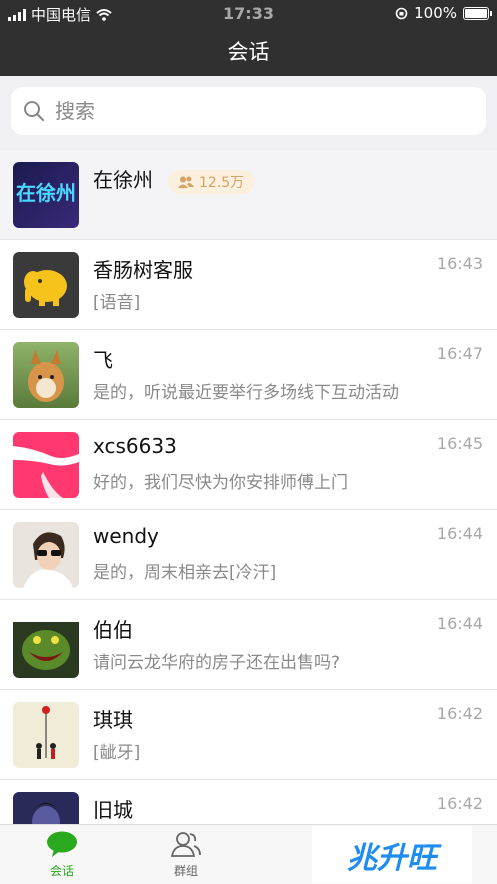 This screenshot has height=884, width=497. What do you see at coordinates (34, 111) in the screenshot?
I see `search-icon` at bounding box center [34, 111].